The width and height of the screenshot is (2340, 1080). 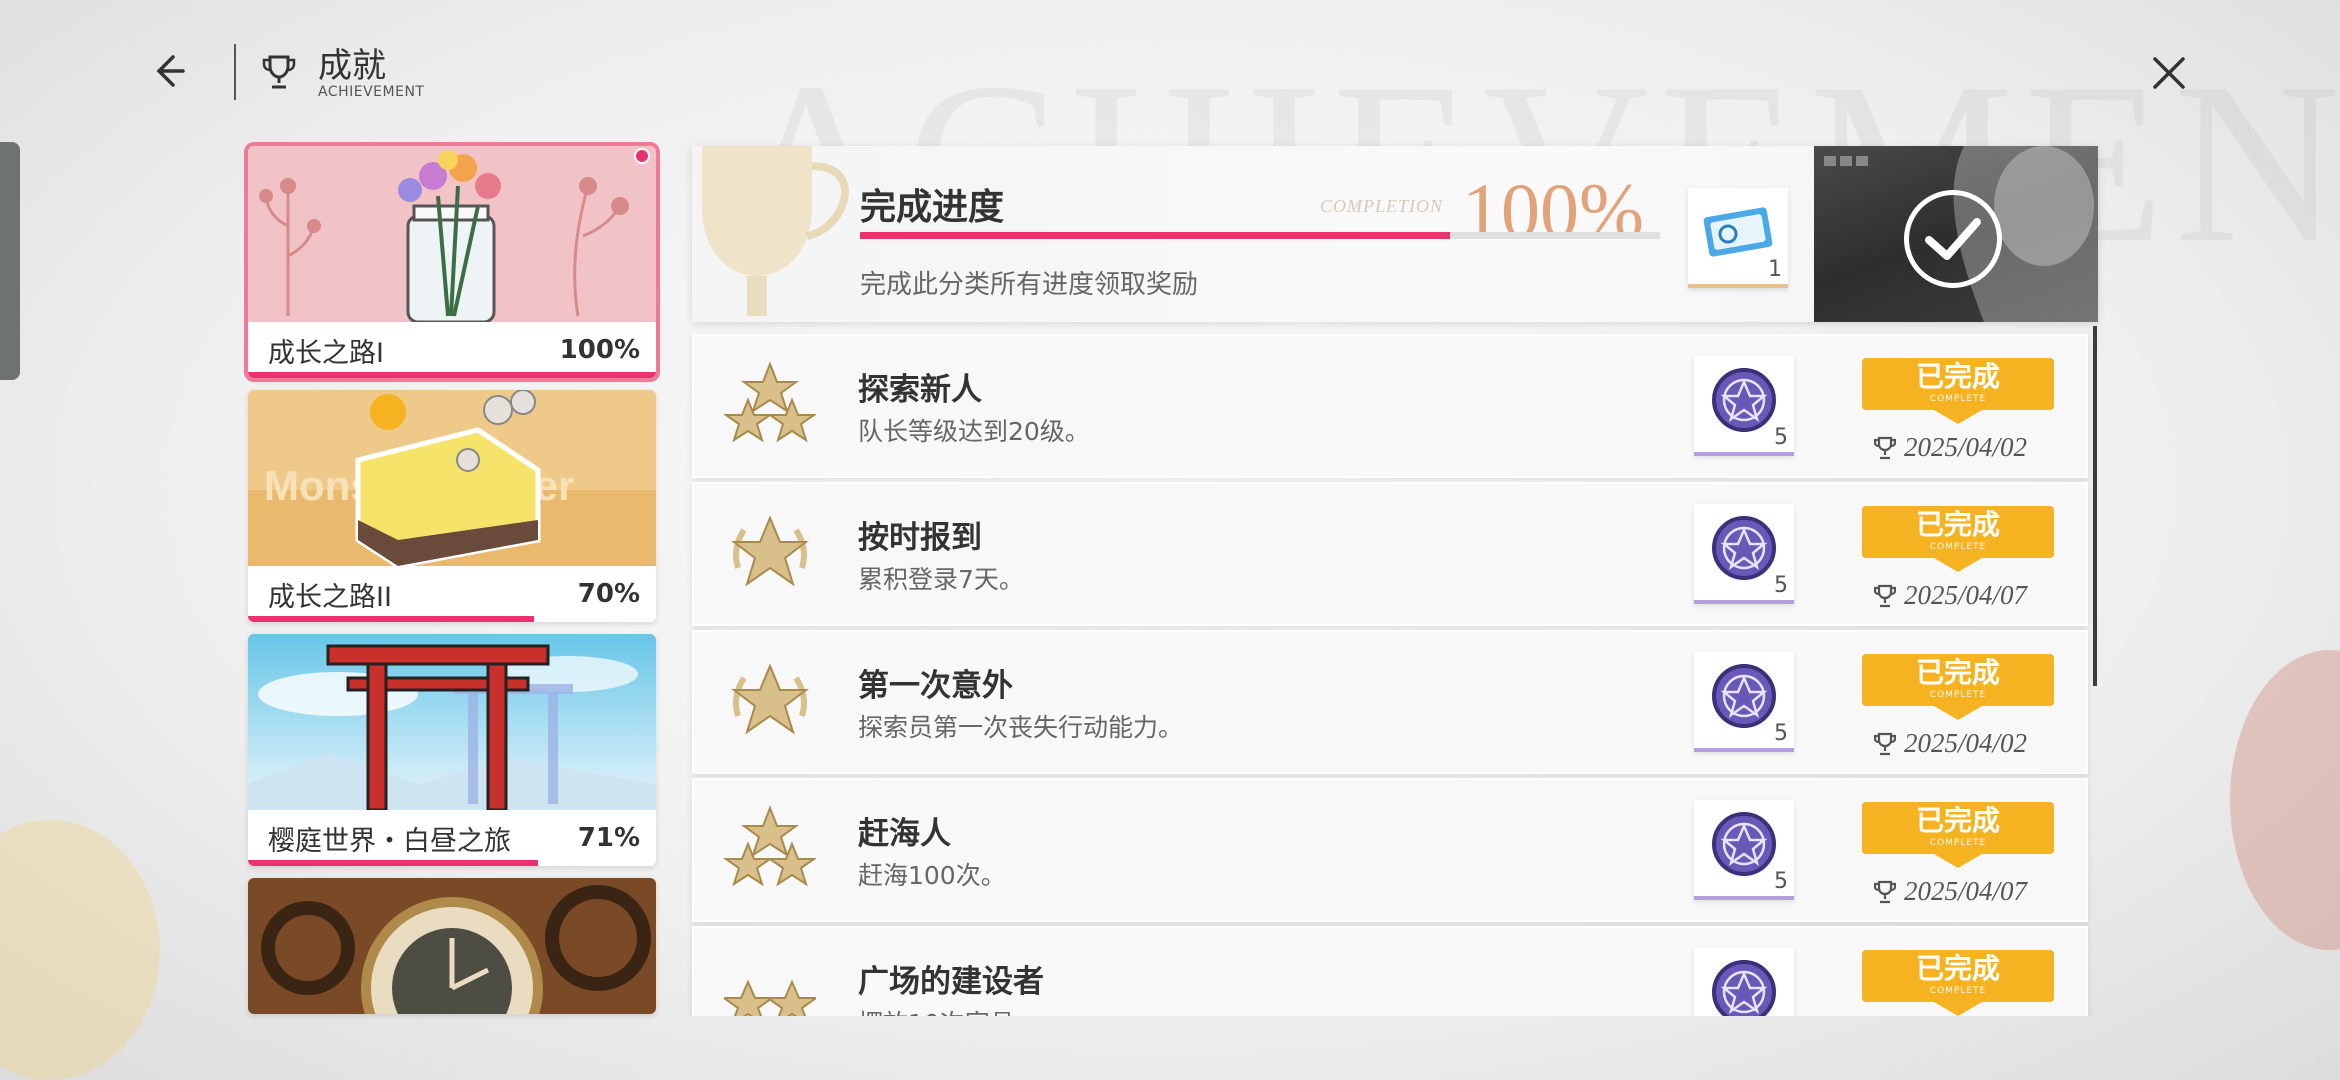 What do you see at coordinates (389, 841) in the screenshot?
I see `category-name: 樱庭世界・白昼之旅` at bounding box center [389, 841].